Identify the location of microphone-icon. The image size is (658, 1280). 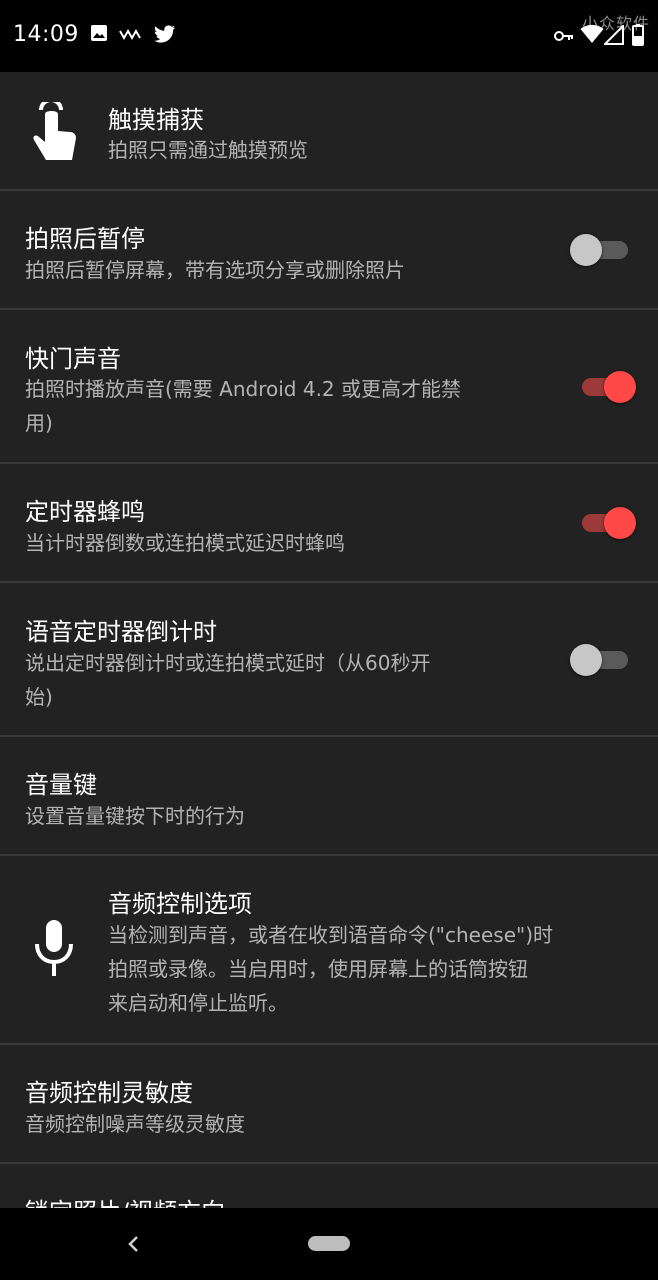
(54, 948).